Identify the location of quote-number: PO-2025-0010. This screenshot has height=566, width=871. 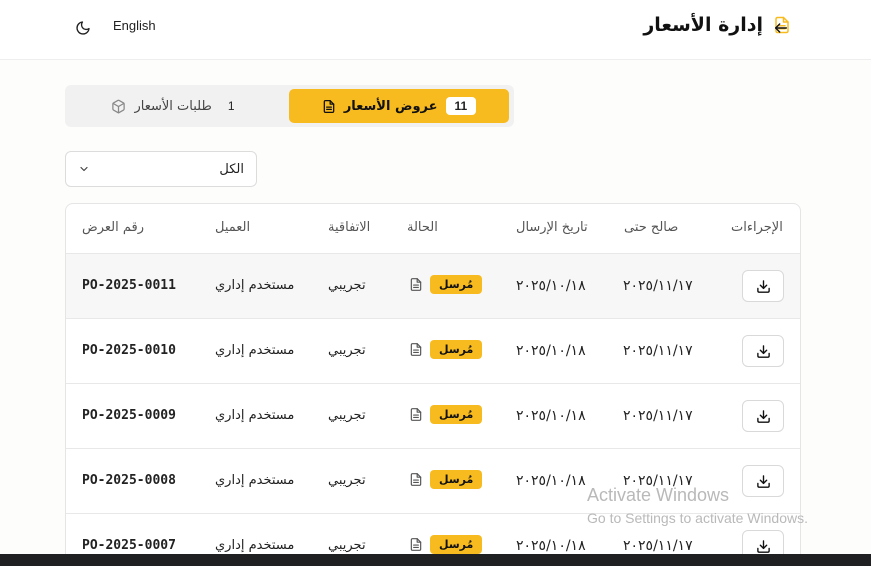
(129, 350).